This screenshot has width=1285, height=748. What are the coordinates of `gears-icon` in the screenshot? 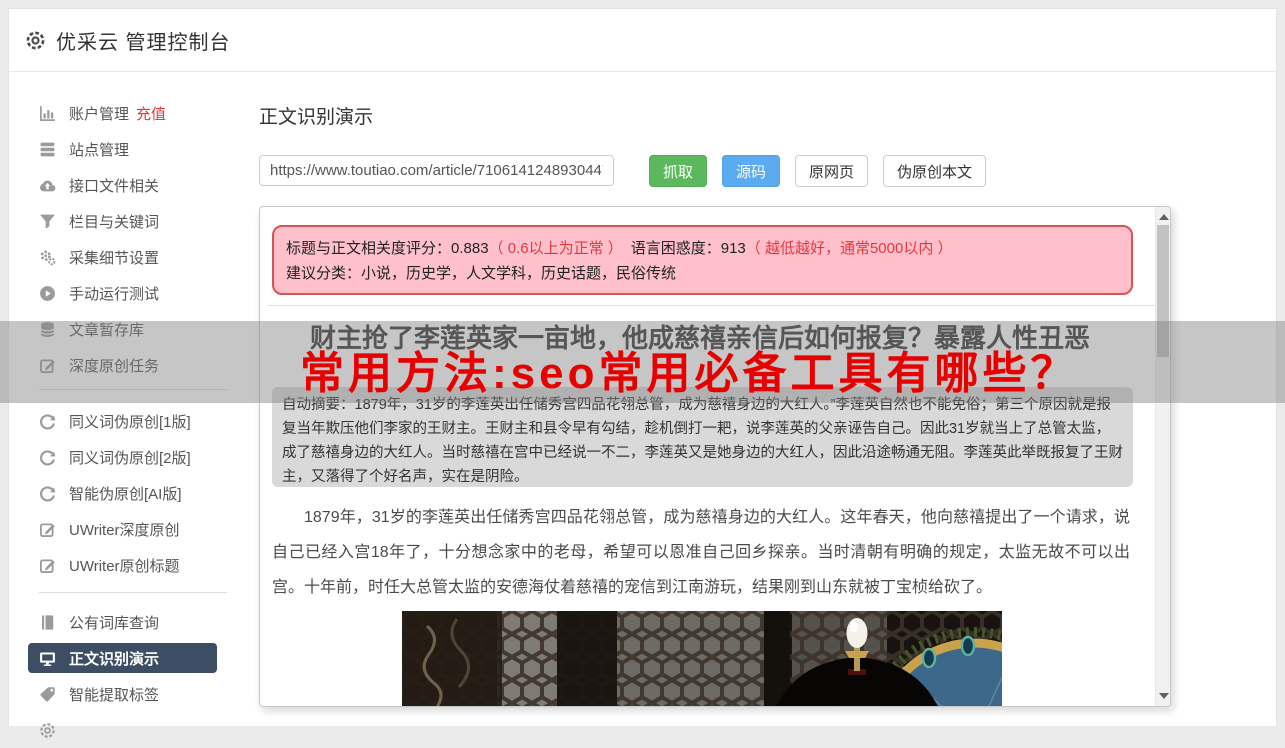 It's located at (47, 257).